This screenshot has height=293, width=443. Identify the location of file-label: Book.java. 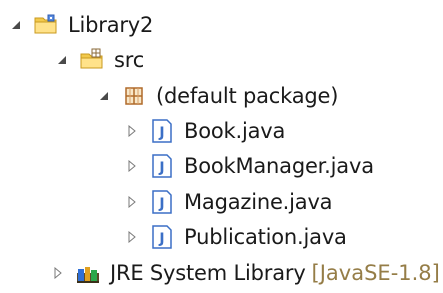
(235, 131).